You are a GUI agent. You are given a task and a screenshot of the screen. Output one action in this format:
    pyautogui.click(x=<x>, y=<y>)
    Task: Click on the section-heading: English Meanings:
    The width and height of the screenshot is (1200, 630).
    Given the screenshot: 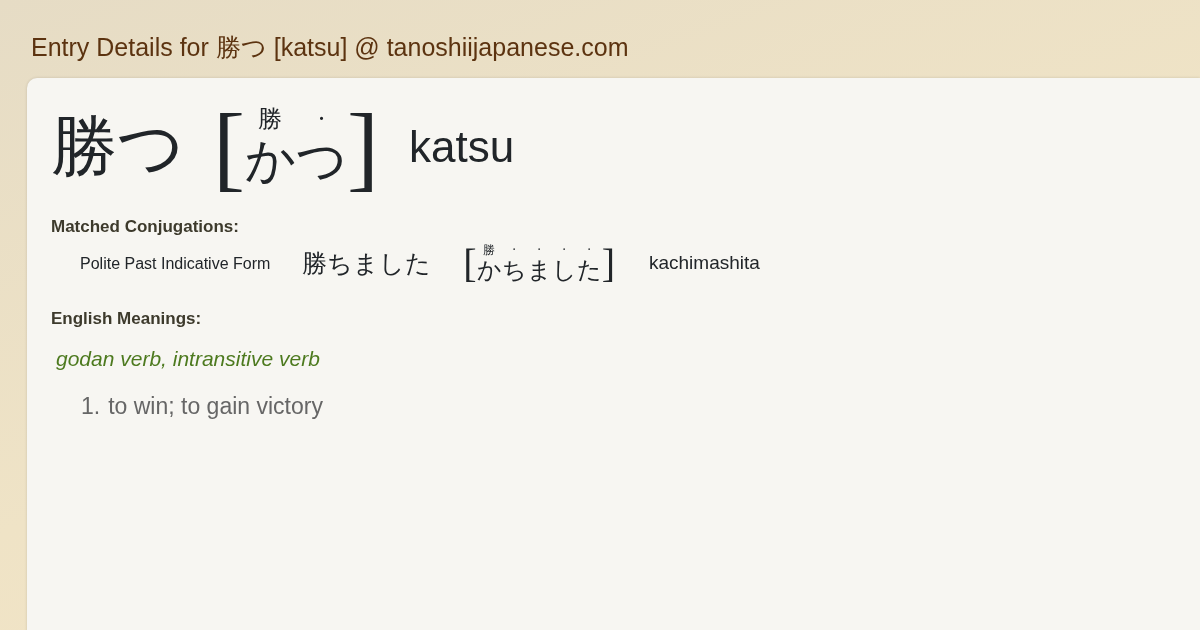 What is the action you would take?
    pyautogui.click(x=127, y=318)
    